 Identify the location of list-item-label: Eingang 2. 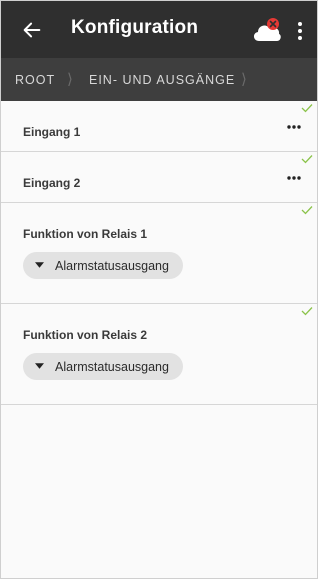
(52, 183).